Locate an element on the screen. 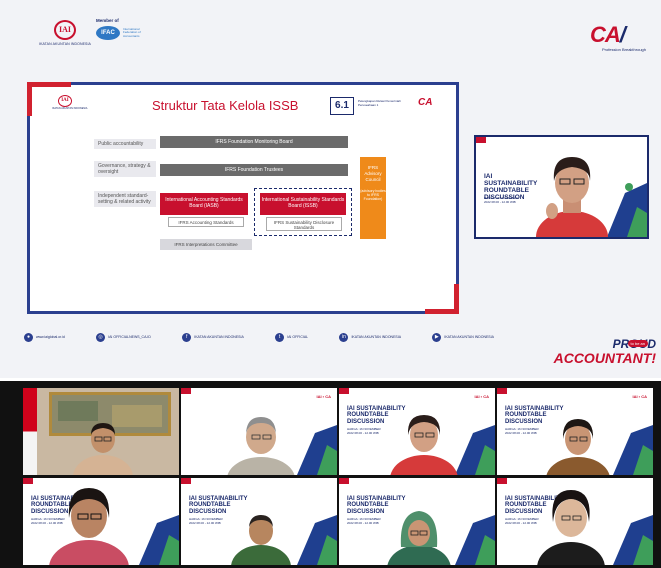 The height and width of the screenshot is (568, 661). ifac-caption: International Federation of Accountants is located at coordinates (132, 32).